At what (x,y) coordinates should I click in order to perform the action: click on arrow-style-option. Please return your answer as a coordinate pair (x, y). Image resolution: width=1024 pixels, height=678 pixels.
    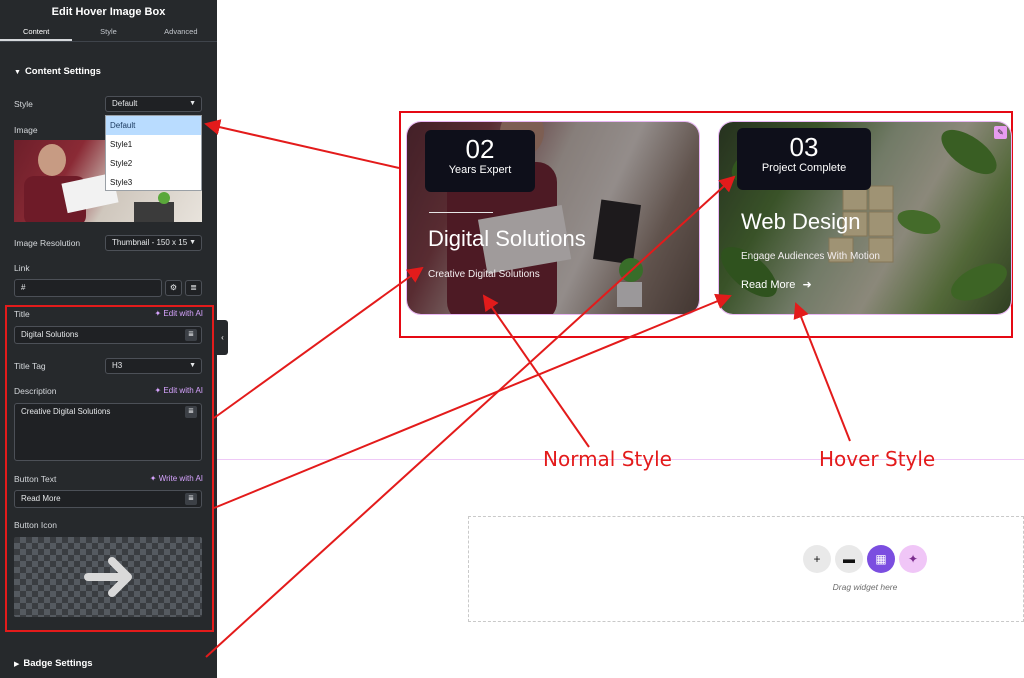
    Looking at the image, I should click on (302, 144).